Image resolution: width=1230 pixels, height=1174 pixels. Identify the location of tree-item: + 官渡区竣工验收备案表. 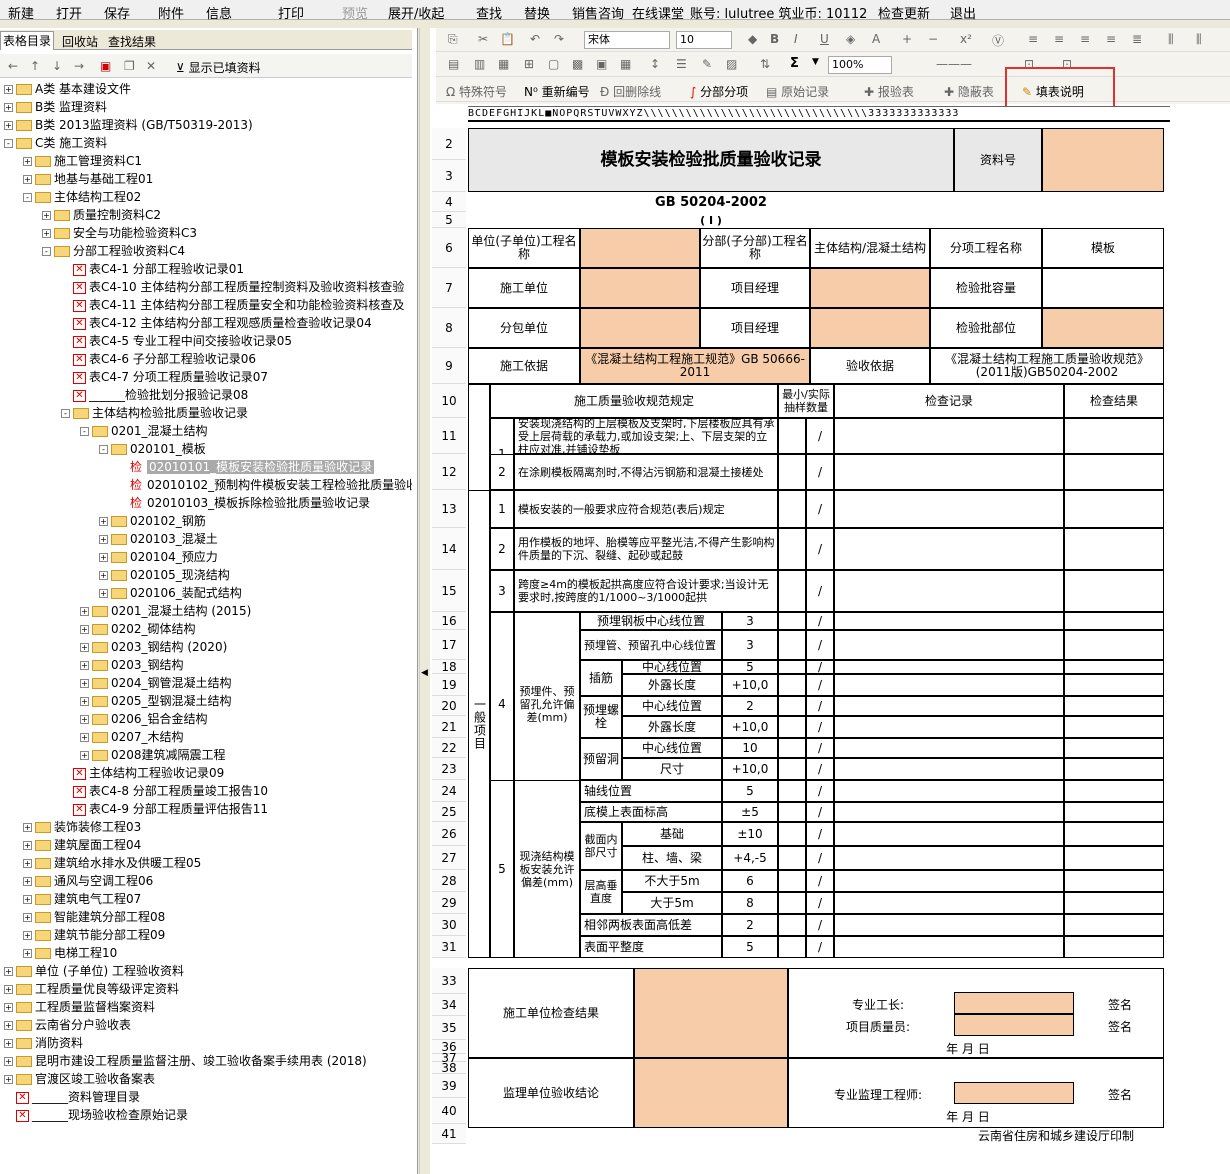
(79, 1079).